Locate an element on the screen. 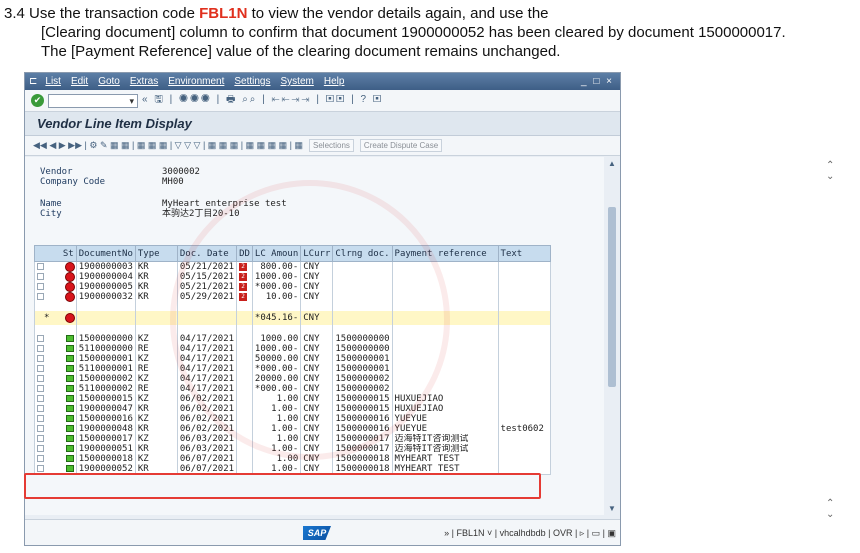 This screenshot has width=860, height=553. open-status-icon is located at coordinates (69, 266).